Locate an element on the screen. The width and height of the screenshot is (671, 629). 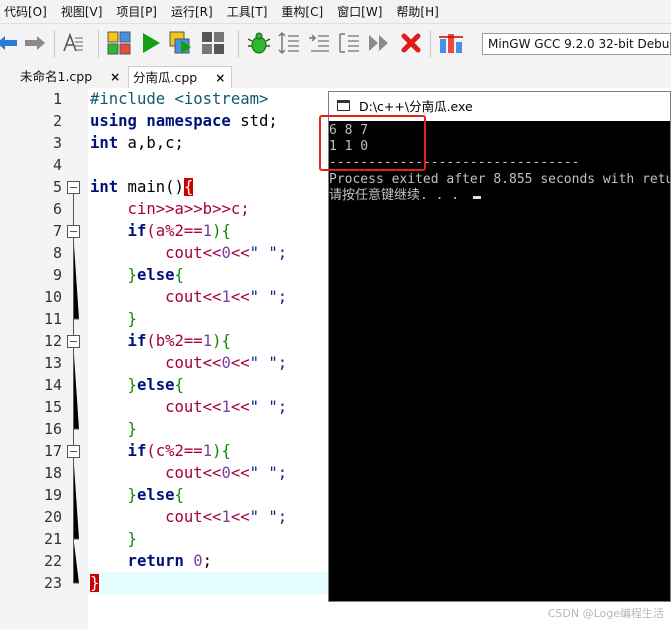
line-number: 10 is located at coordinates (52, 297).